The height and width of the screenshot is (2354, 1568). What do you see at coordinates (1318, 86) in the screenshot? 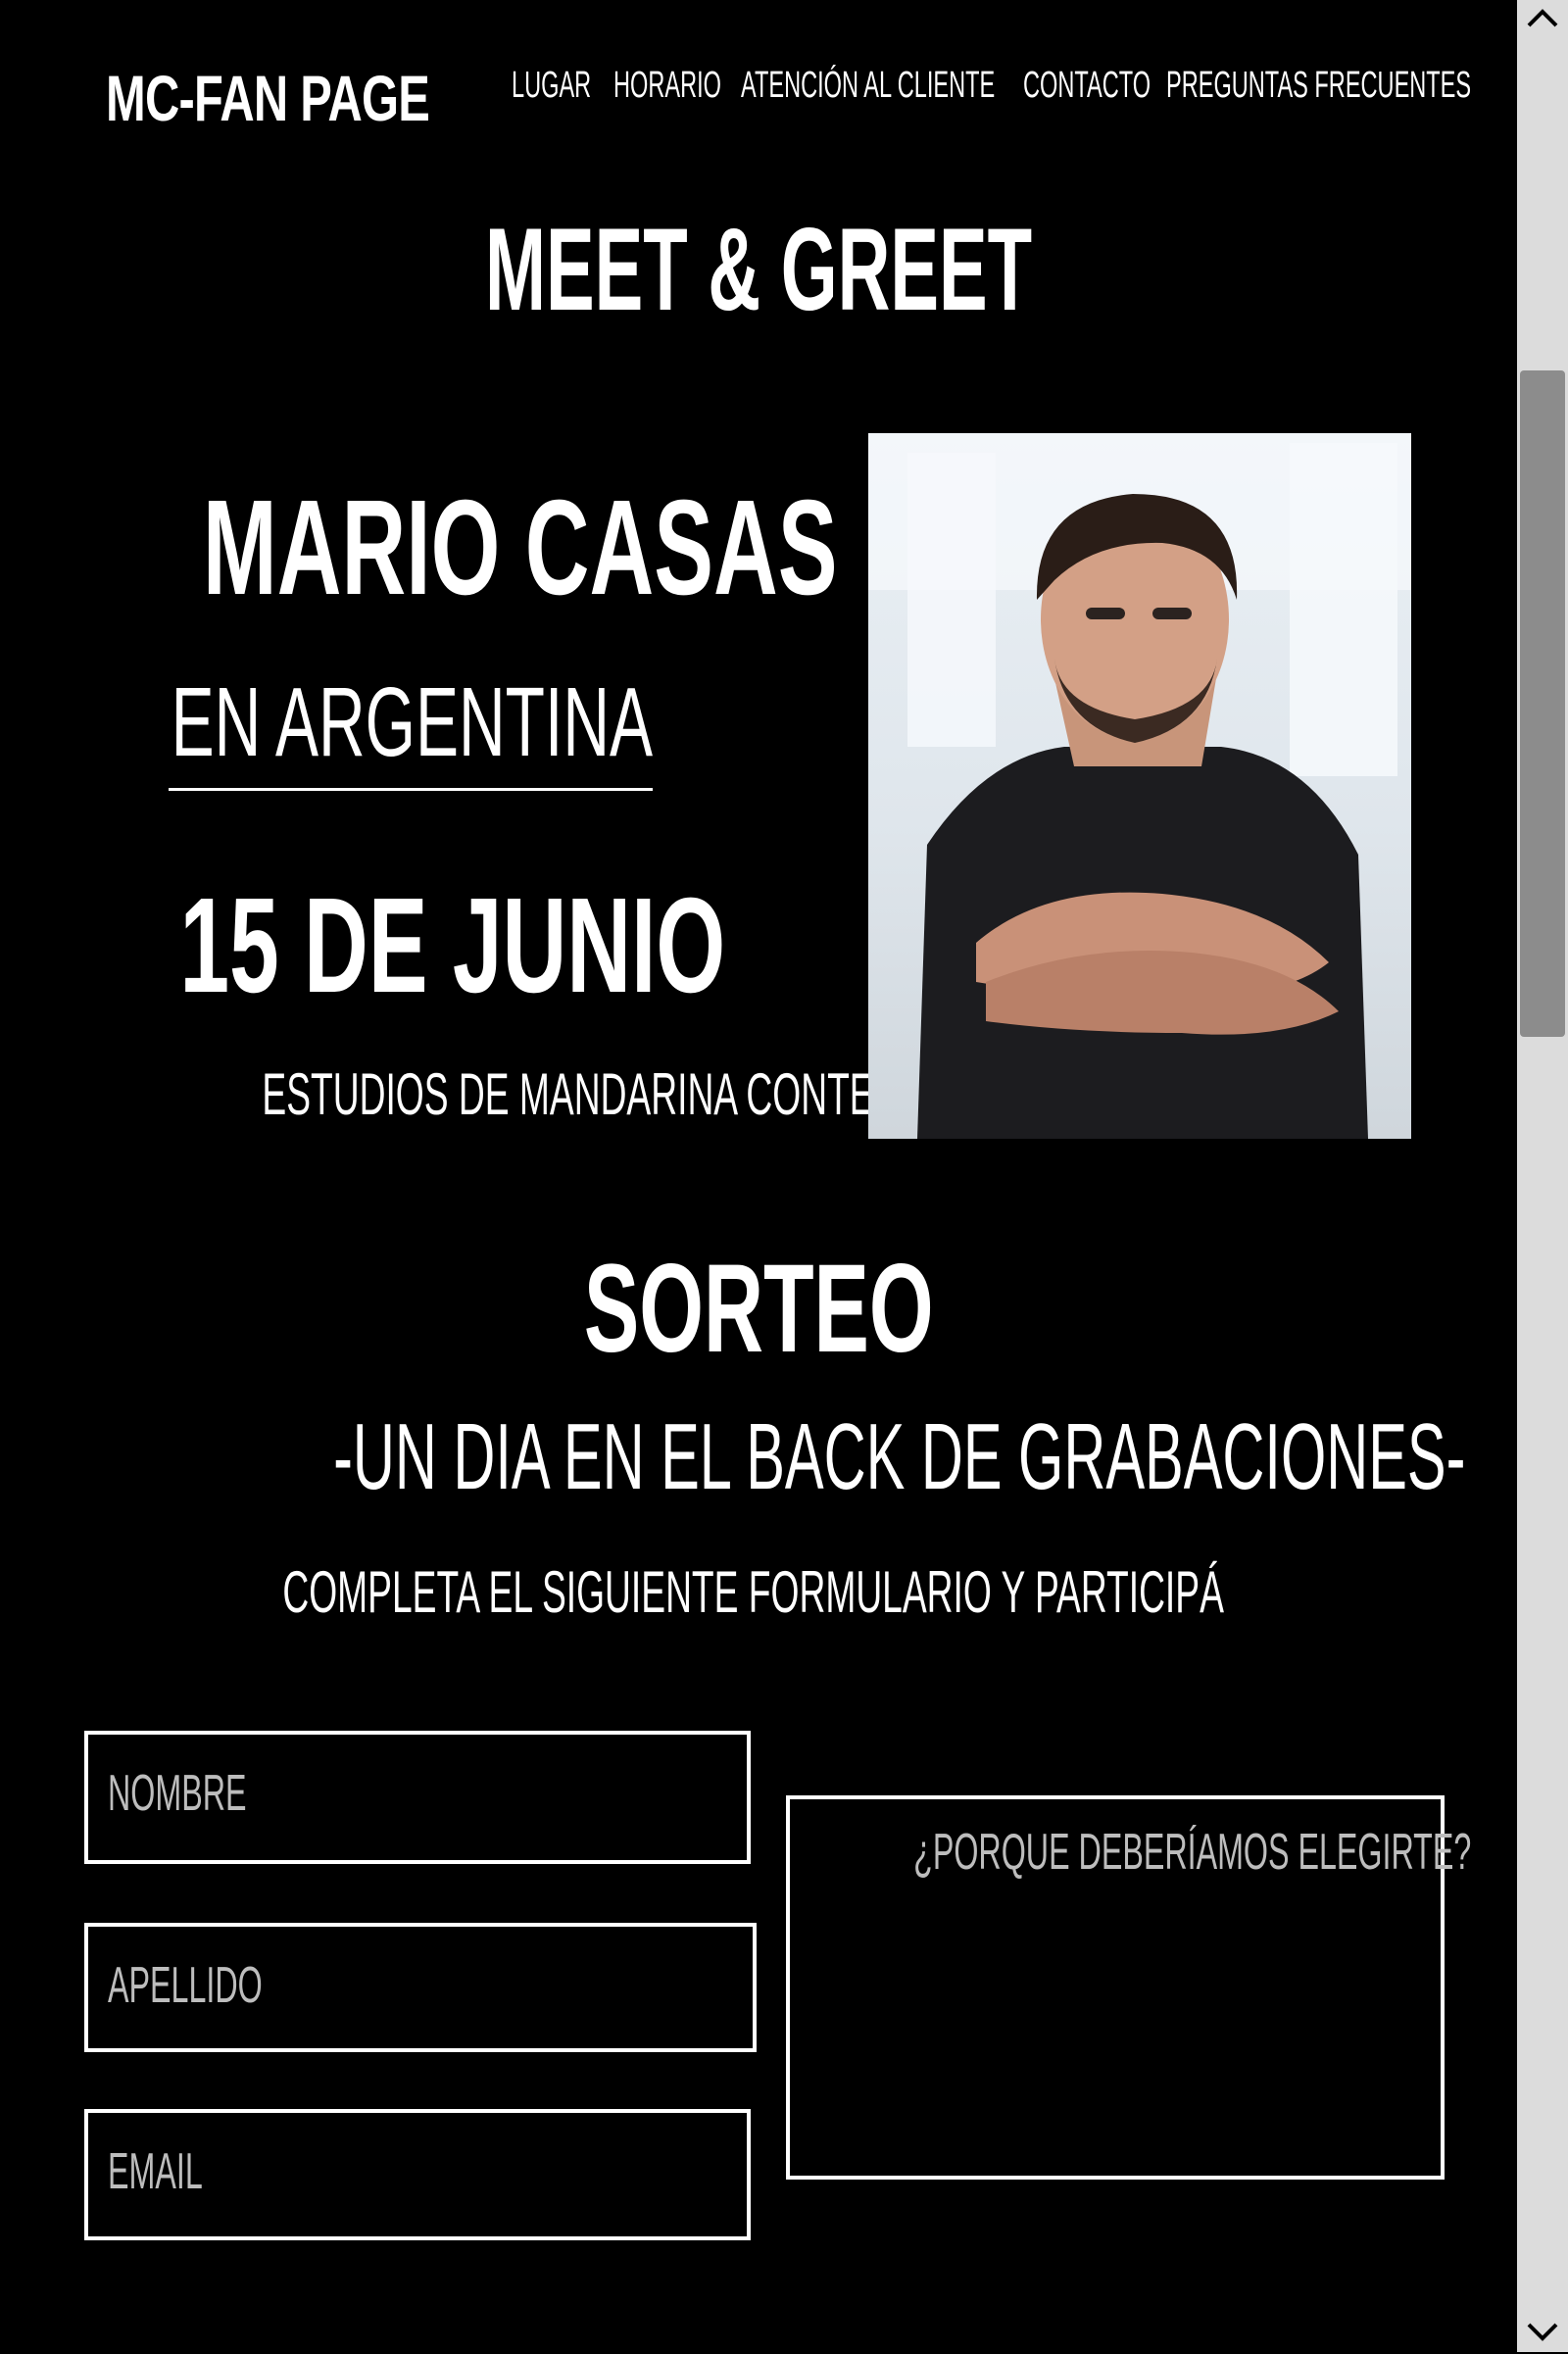
I see `nav-link-preguntas-frecuentes: PREGUNTAS FRECUENTES` at bounding box center [1318, 86].